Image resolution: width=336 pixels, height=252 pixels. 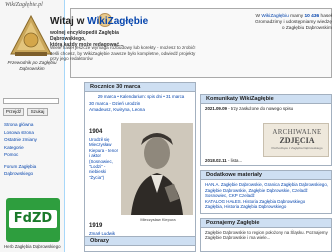 What do you see at coordinates (32, 125) in the screenshot?
I see `nav-item-main-page: Strona główna` at bounding box center [32, 125].